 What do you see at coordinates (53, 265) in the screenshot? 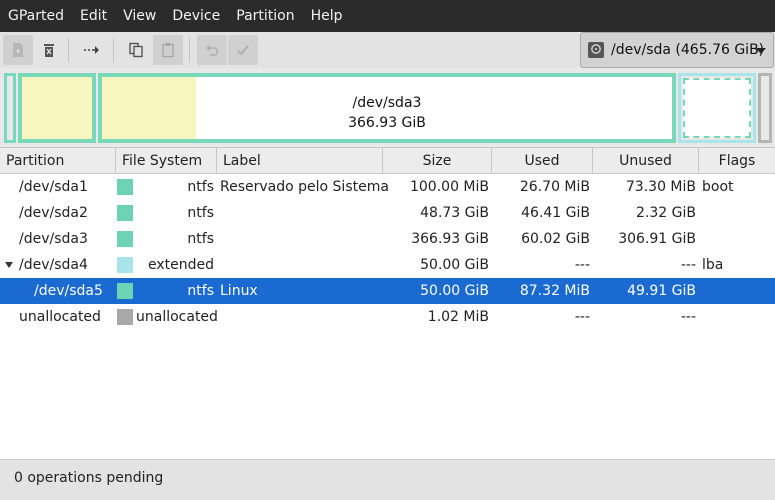
I see `cell-partition: /dev/sda4` at bounding box center [53, 265].